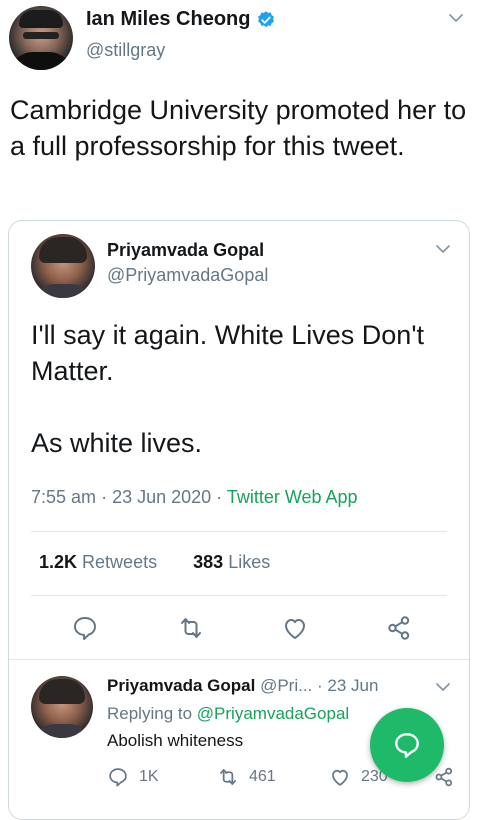 The height and width of the screenshot is (820, 482). What do you see at coordinates (266, 18) in the screenshot?
I see `verified-badge-icon` at bounding box center [266, 18].